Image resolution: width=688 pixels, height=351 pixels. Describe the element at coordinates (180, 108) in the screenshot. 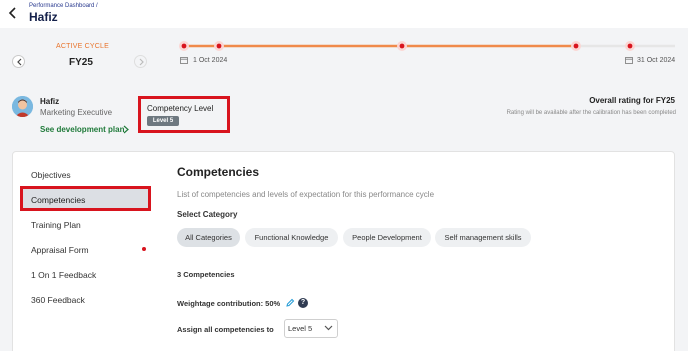

I see `competency-level-title: Competency Level` at that location.